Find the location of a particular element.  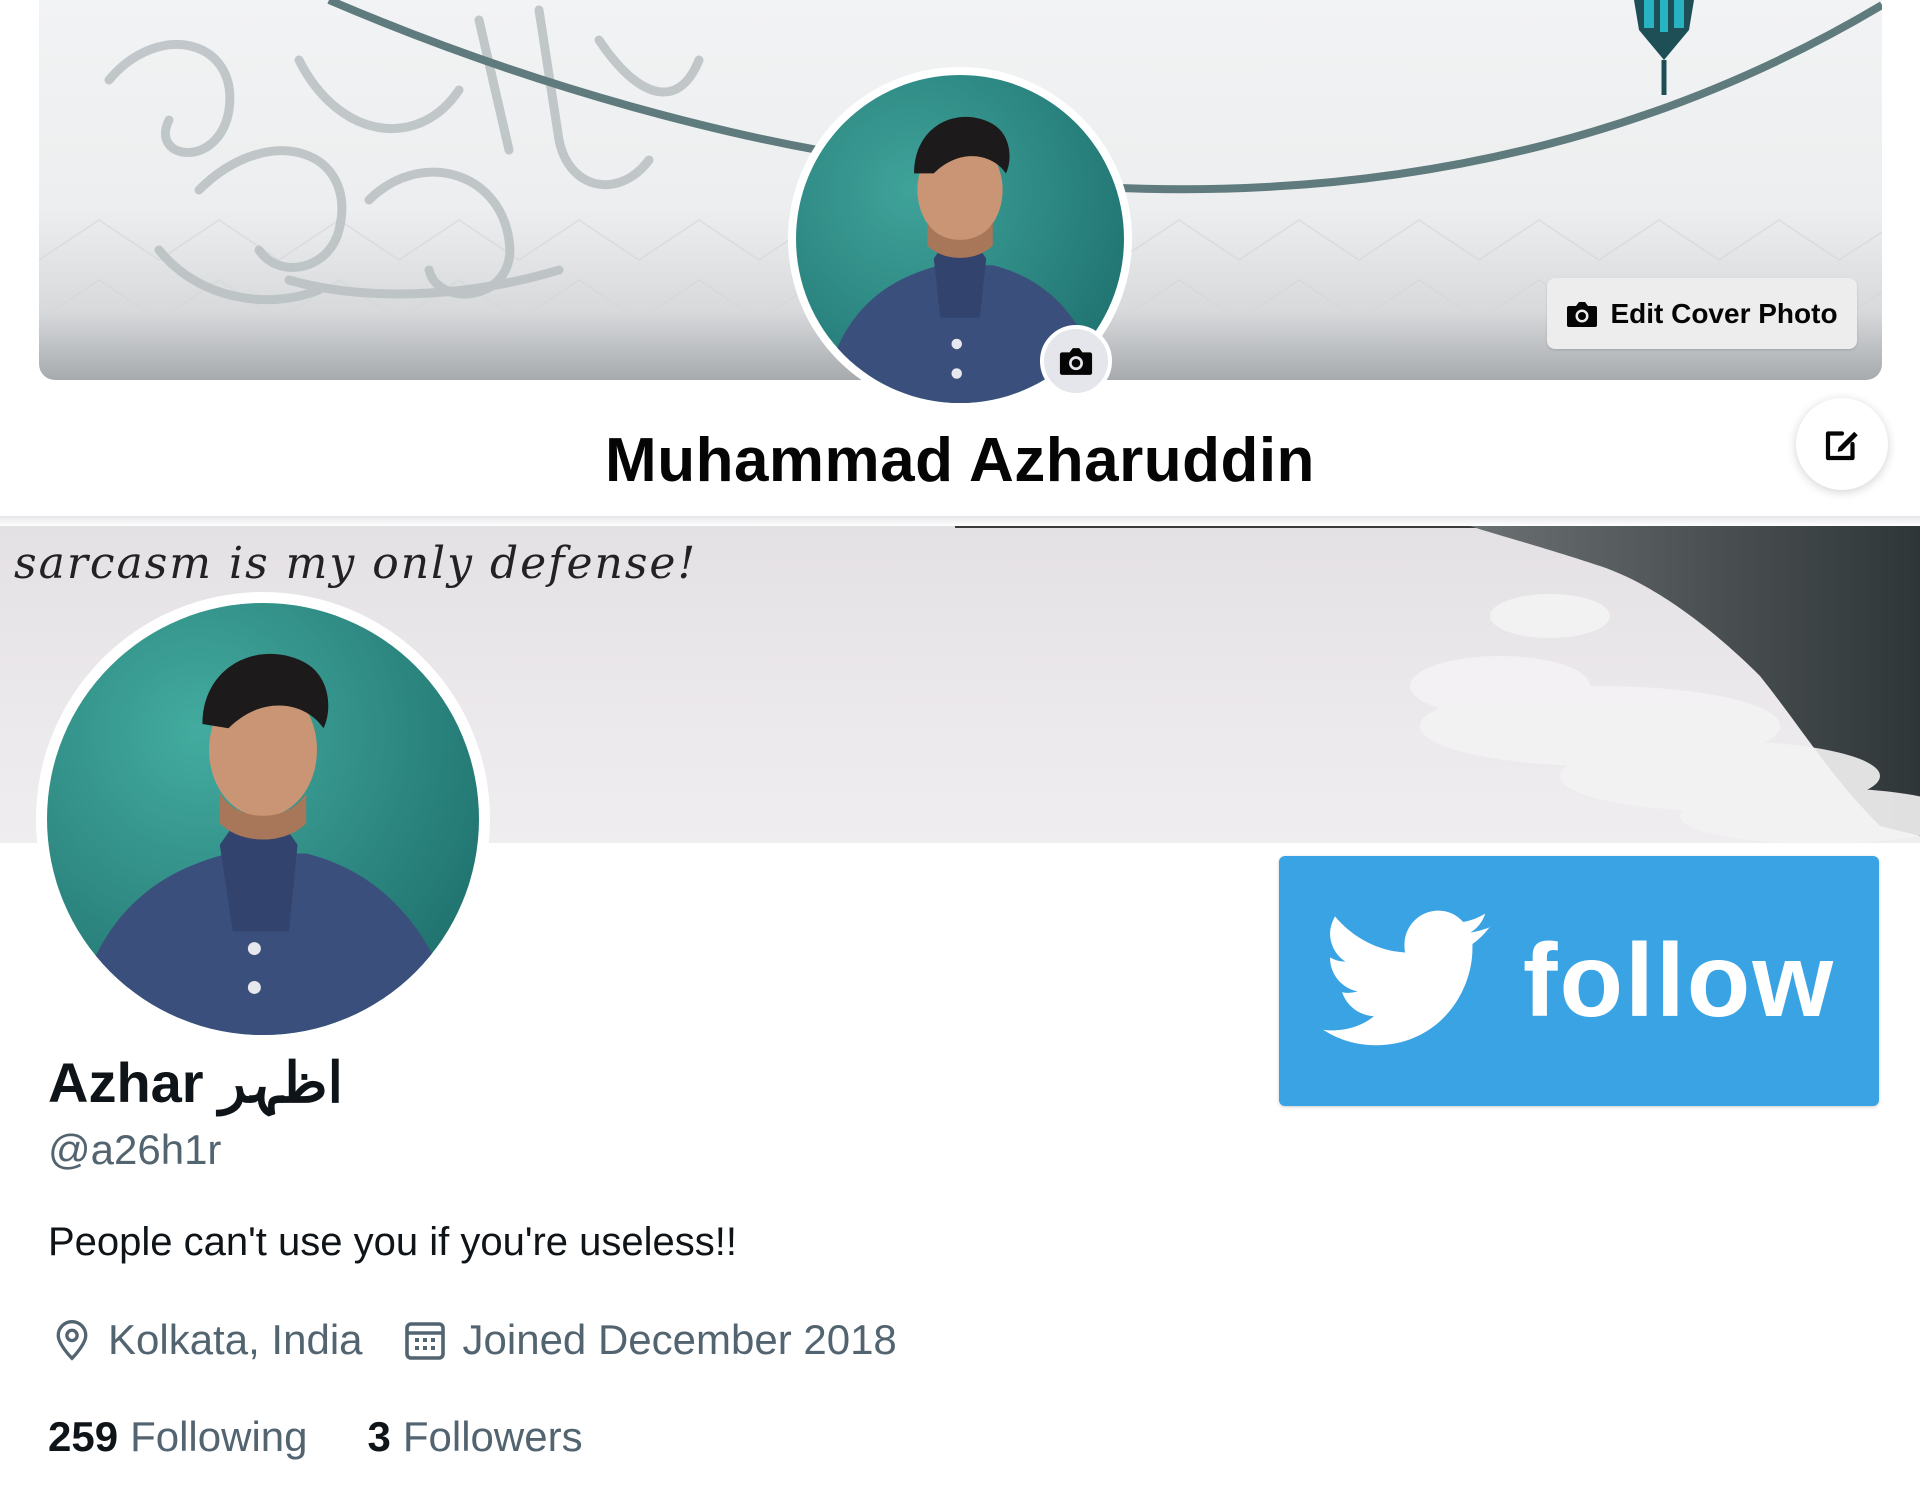

followers-link: 3 Followers is located at coordinates (475, 1437).